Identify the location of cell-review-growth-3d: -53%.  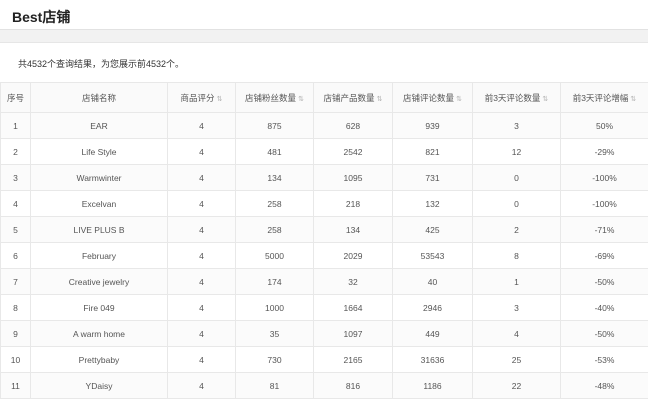
(604, 360).